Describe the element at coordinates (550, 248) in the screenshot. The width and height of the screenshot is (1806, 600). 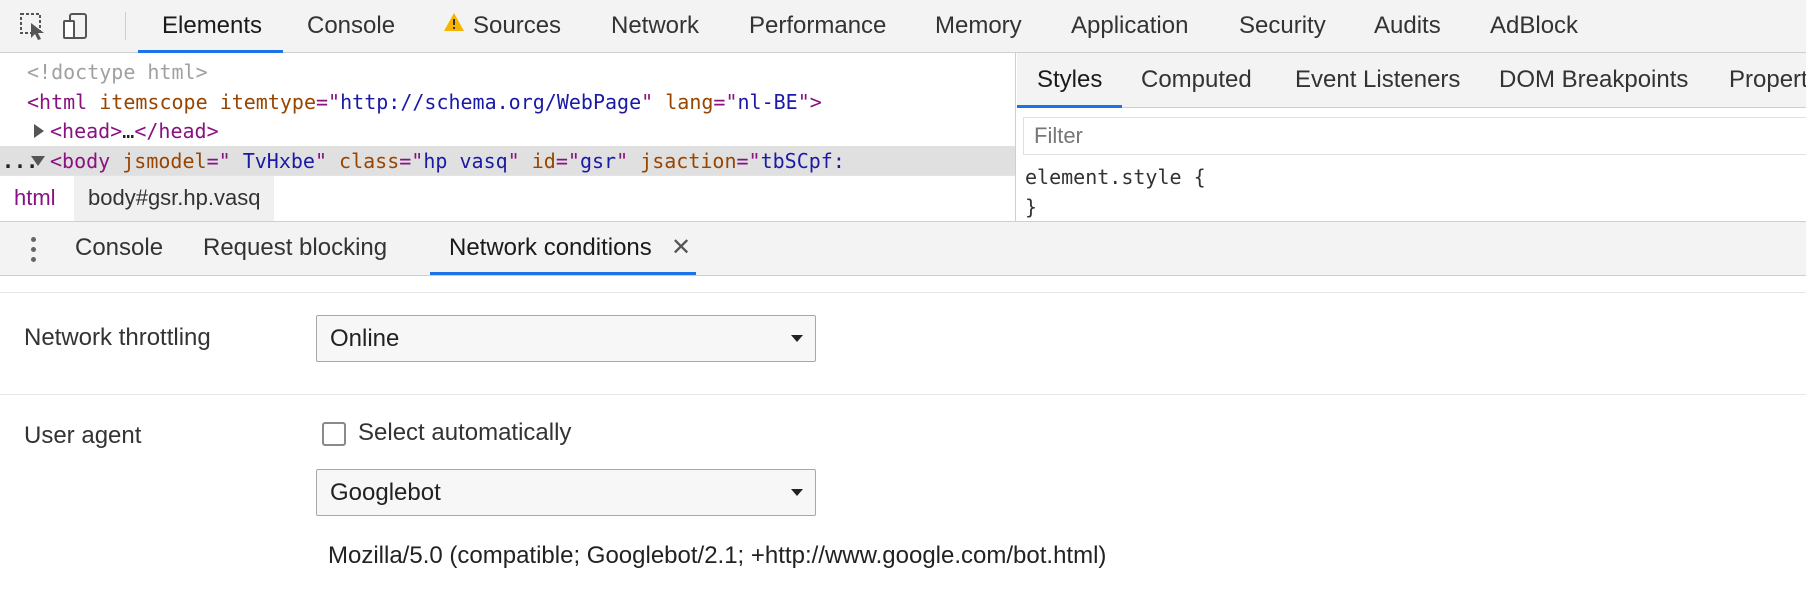
I see `drawer-tab-network-conditions: Network conditions` at that location.